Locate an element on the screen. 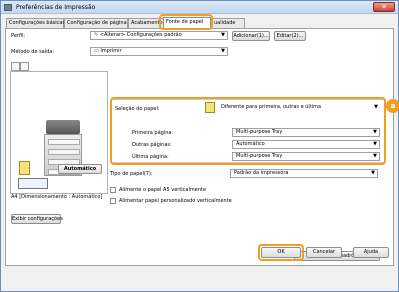 The width and height of the screenshot is (399, 292). tab-page-setup: Configuração de página is located at coordinates (96, 23).